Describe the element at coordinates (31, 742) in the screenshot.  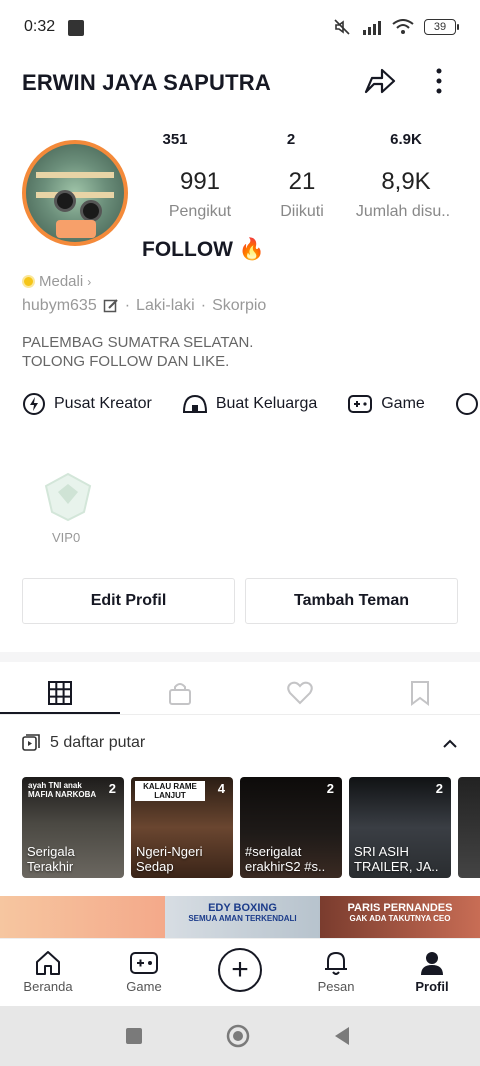
I see `playlist-icon` at that location.